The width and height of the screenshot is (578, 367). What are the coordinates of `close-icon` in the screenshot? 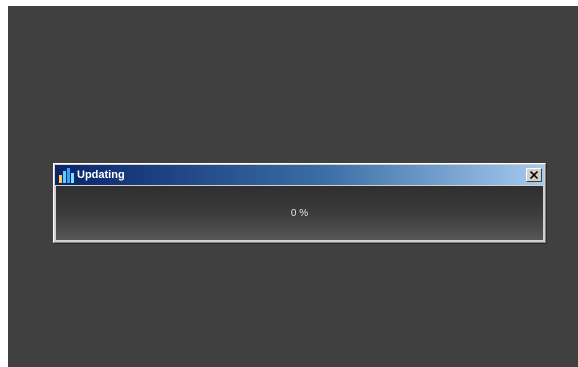 It's located at (534, 175).